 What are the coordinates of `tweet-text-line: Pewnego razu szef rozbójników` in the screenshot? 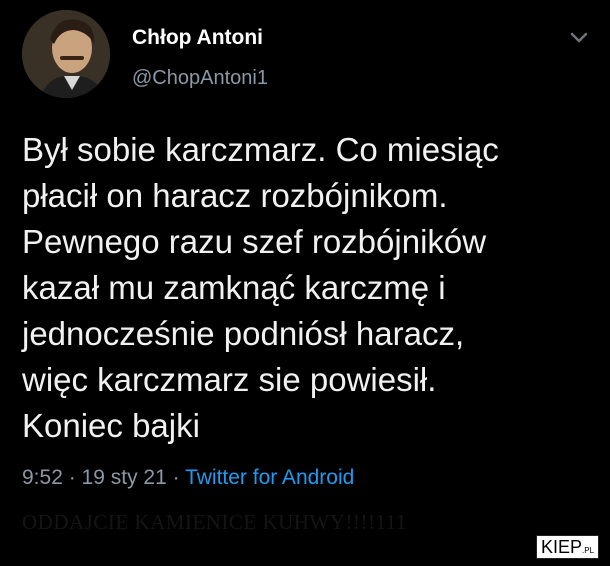 It's located at (254, 241).